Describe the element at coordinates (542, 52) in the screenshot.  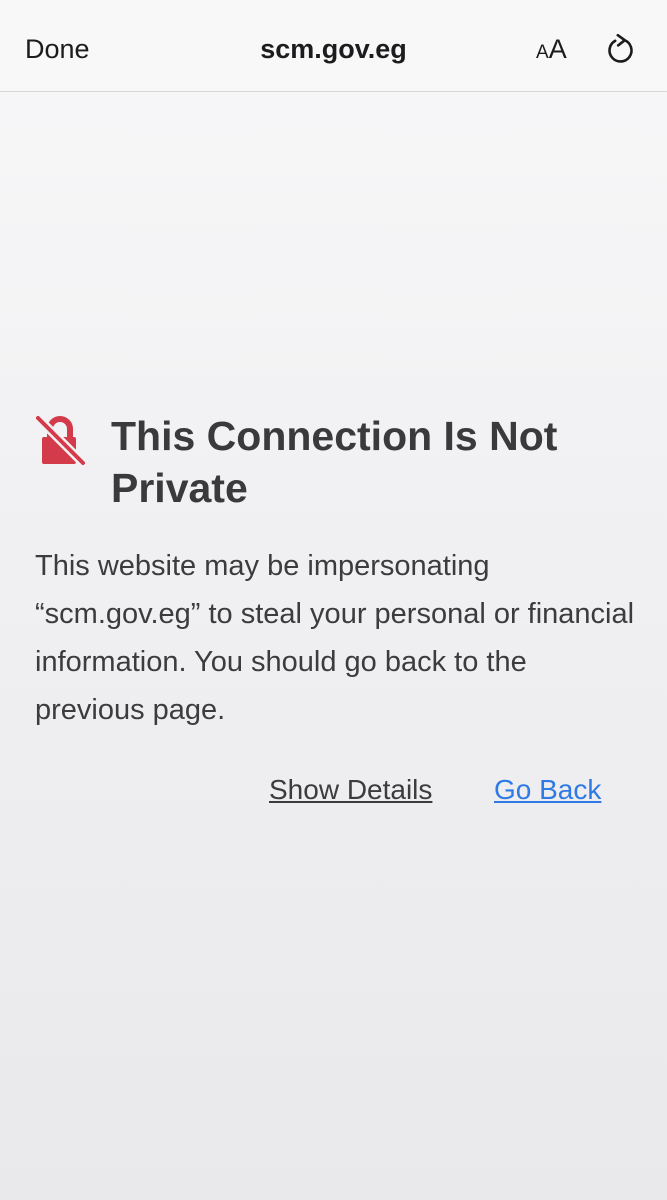
I see `text-size-small-glyph: A` at that location.